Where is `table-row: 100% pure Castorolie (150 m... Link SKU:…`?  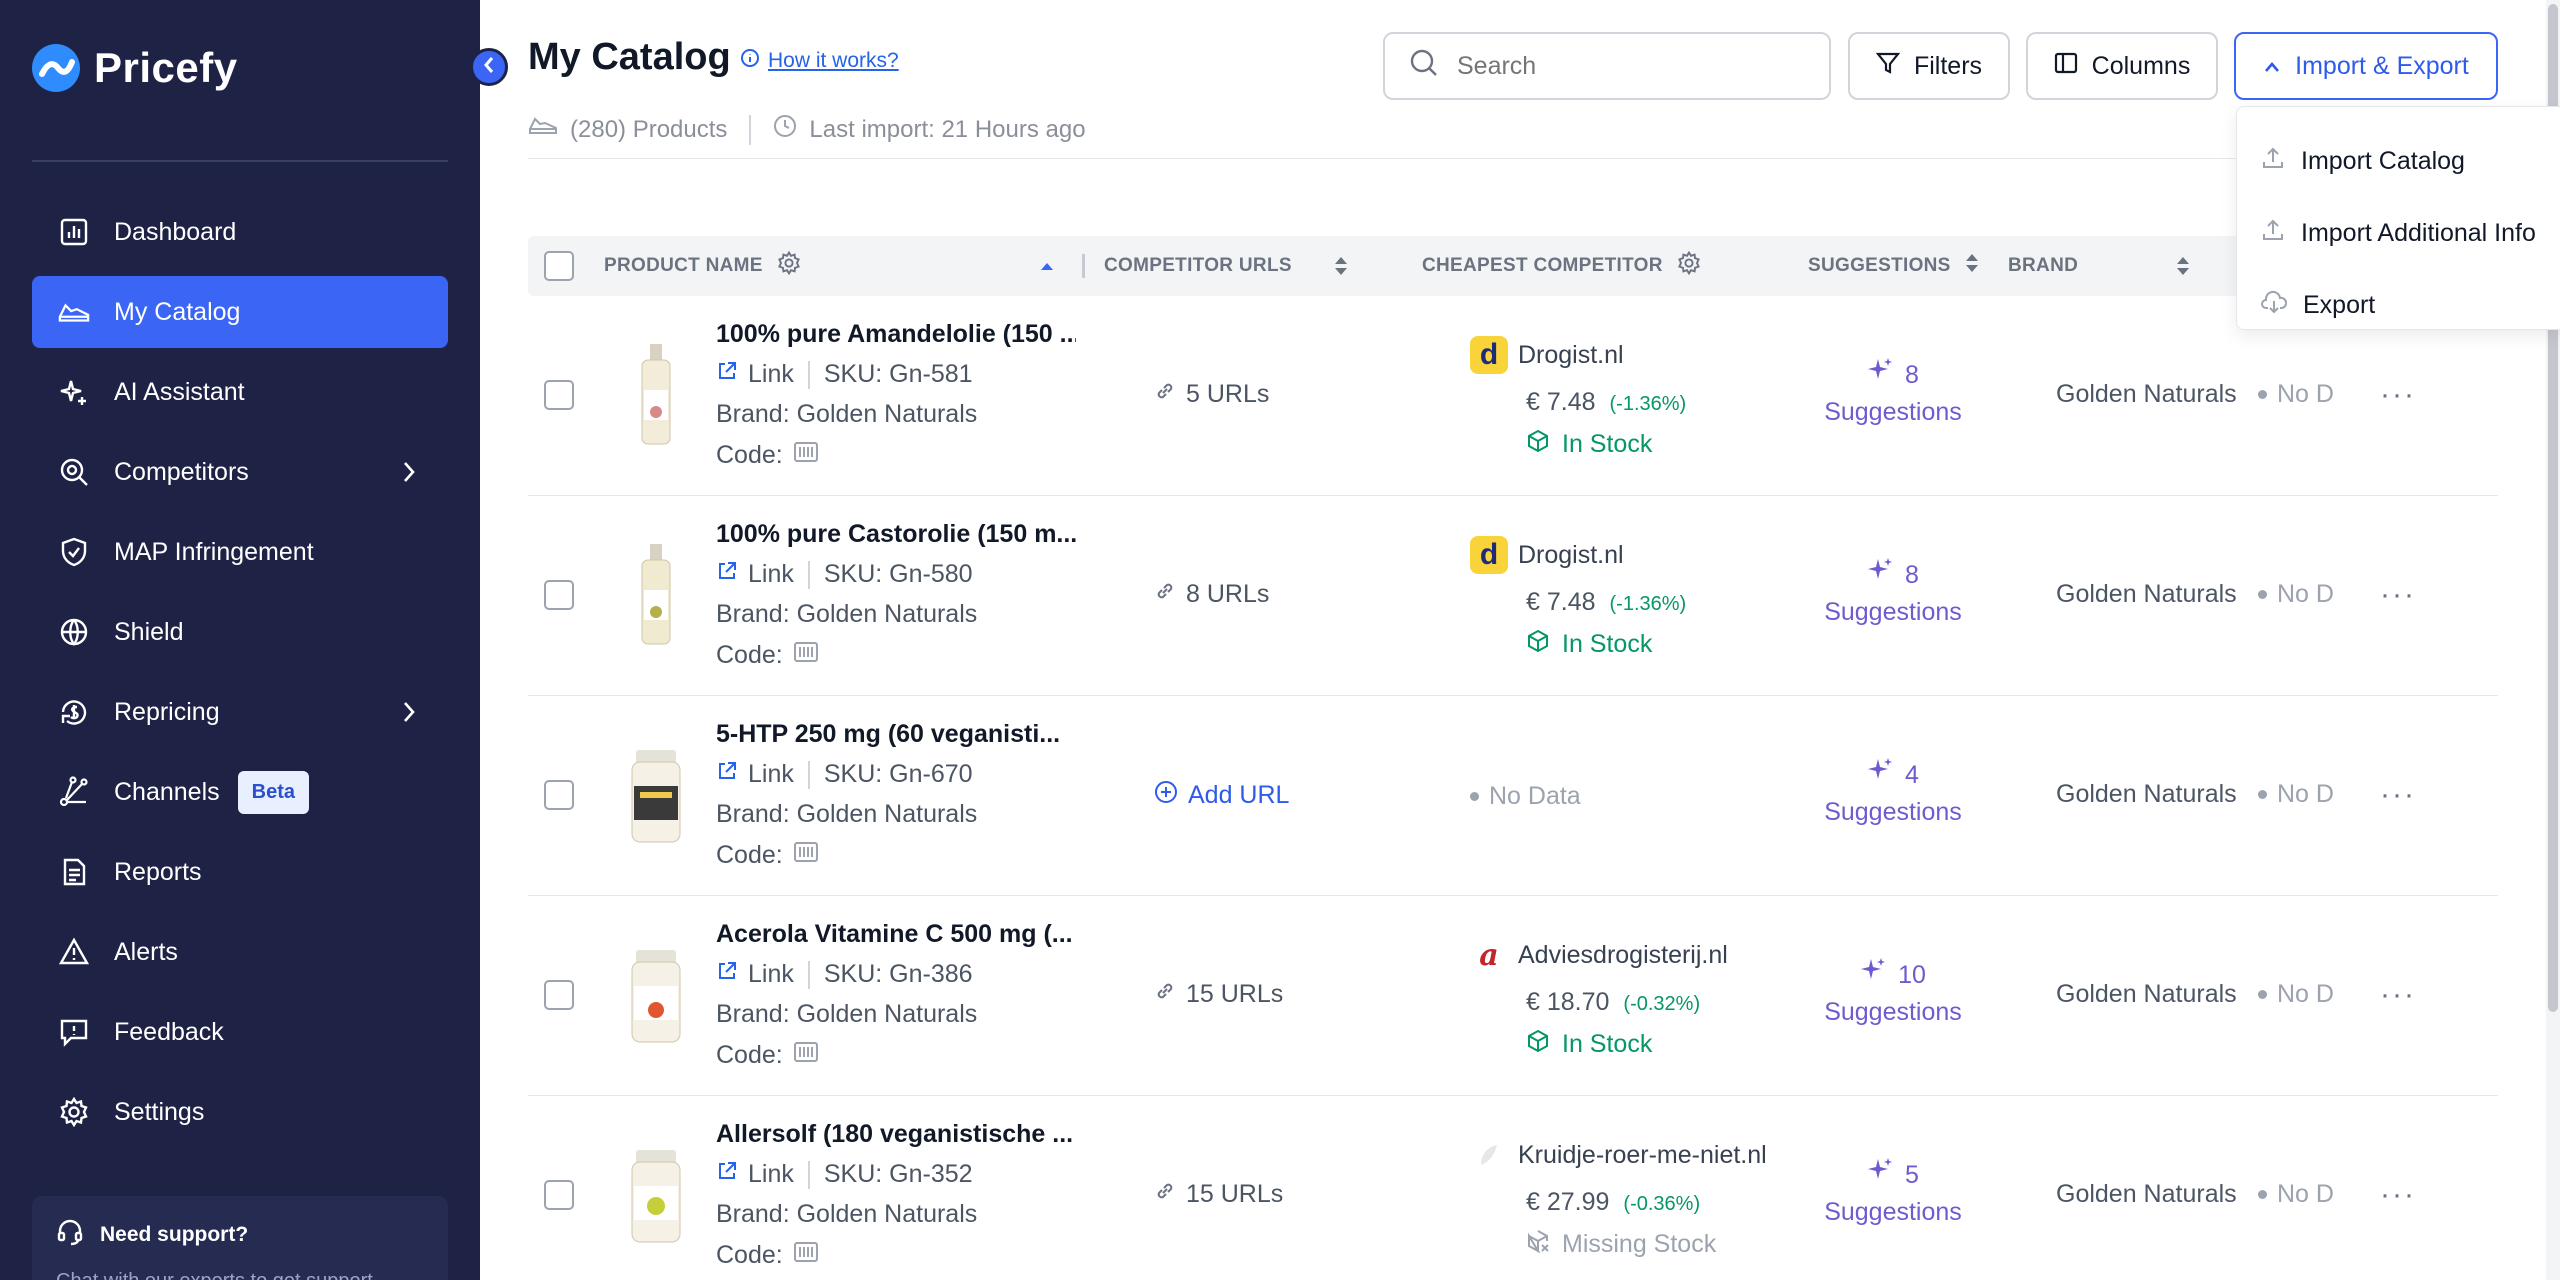 table-row: 100% pure Castorolie (150 m... Link SKU:… is located at coordinates (1513, 596).